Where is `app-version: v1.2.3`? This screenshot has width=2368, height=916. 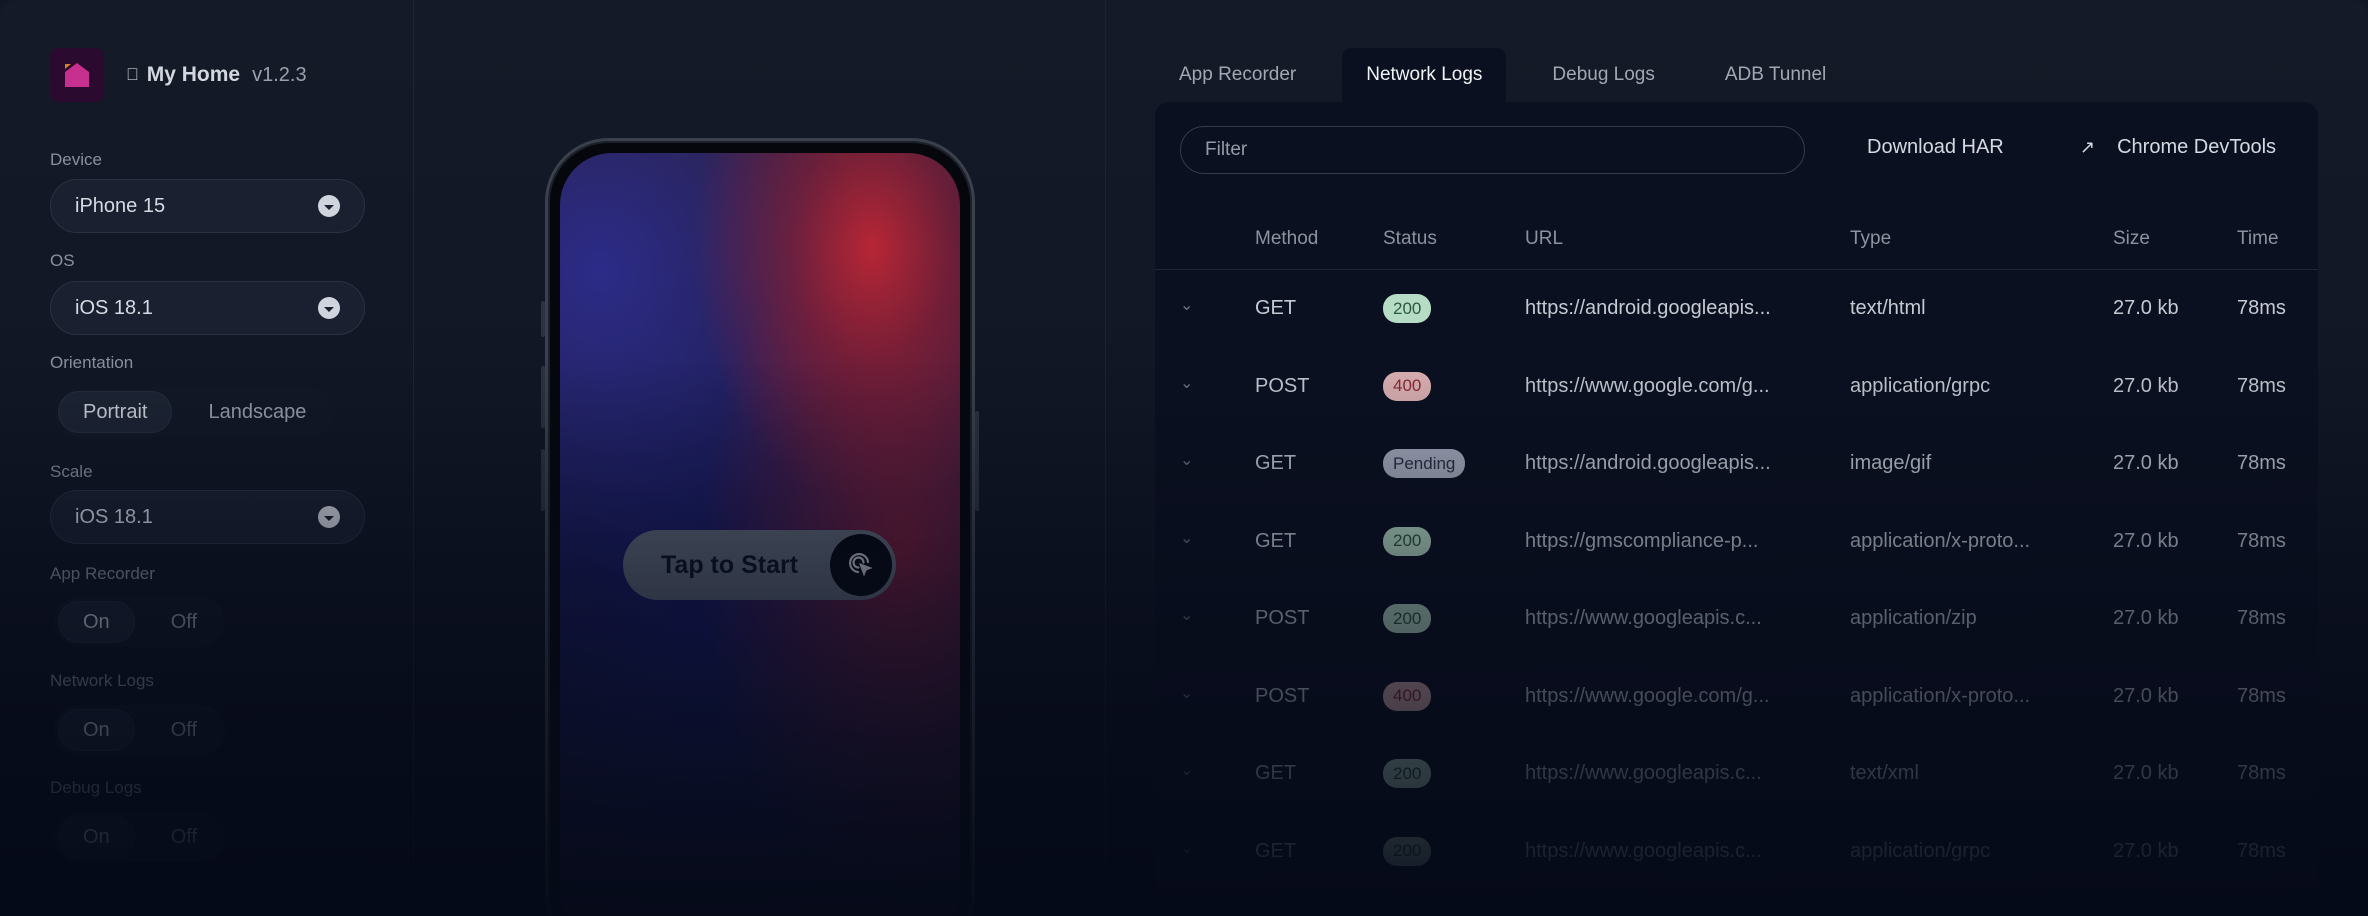 app-version: v1.2.3 is located at coordinates (272, 74).